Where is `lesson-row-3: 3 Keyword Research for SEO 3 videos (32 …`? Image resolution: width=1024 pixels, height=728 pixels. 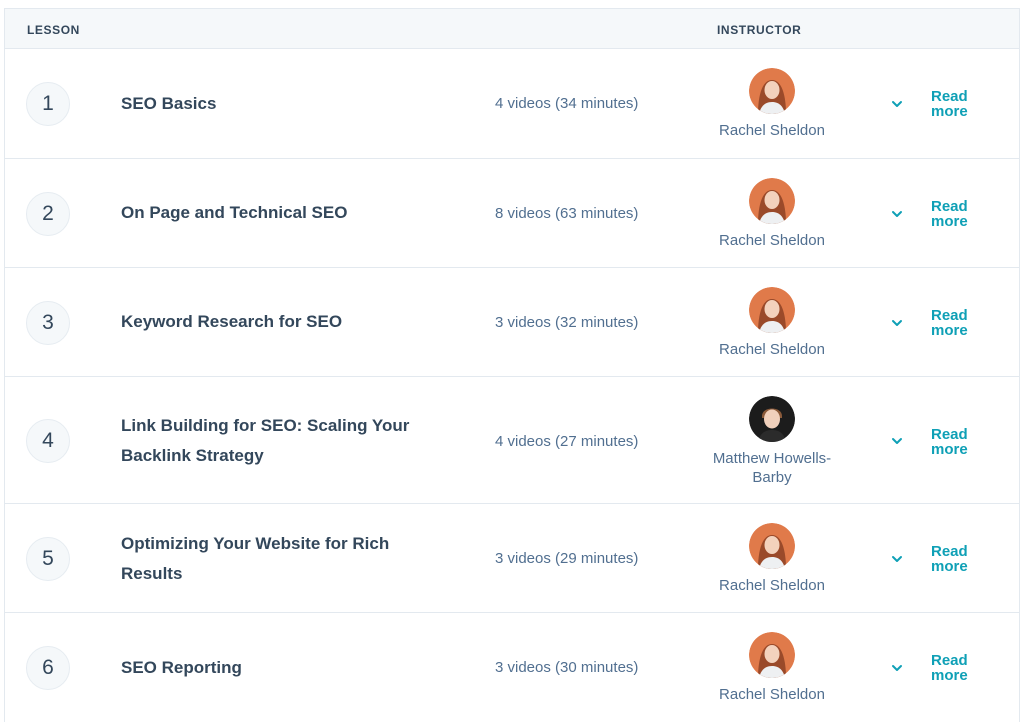 lesson-row-3: 3 Keyword Research for SEO 3 videos (32 … is located at coordinates (512, 322).